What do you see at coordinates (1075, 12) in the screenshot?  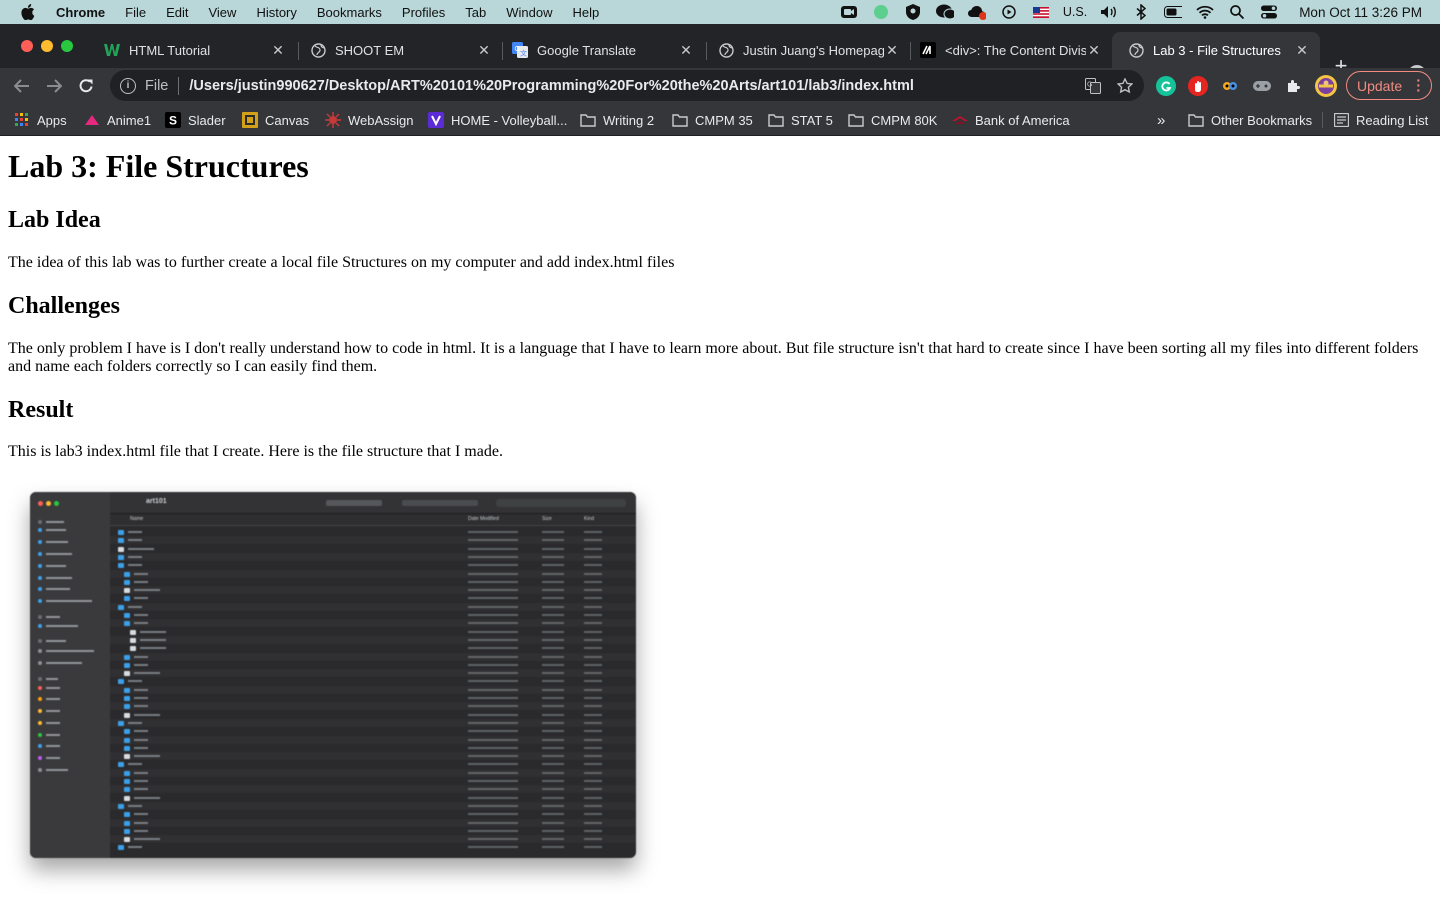 I see `input-source-label: U.S.` at bounding box center [1075, 12].